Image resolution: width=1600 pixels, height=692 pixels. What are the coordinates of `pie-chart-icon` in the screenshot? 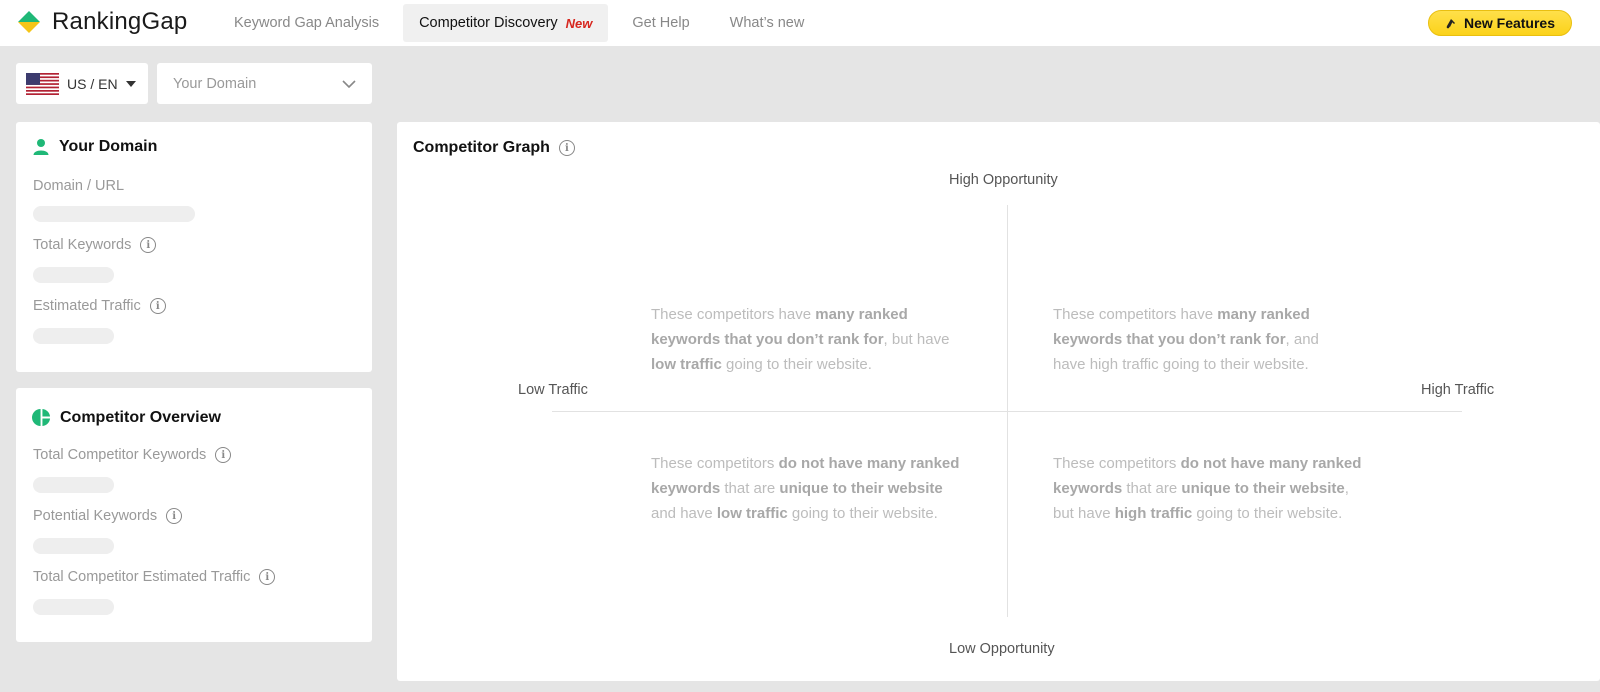 It's located at (41, 417).